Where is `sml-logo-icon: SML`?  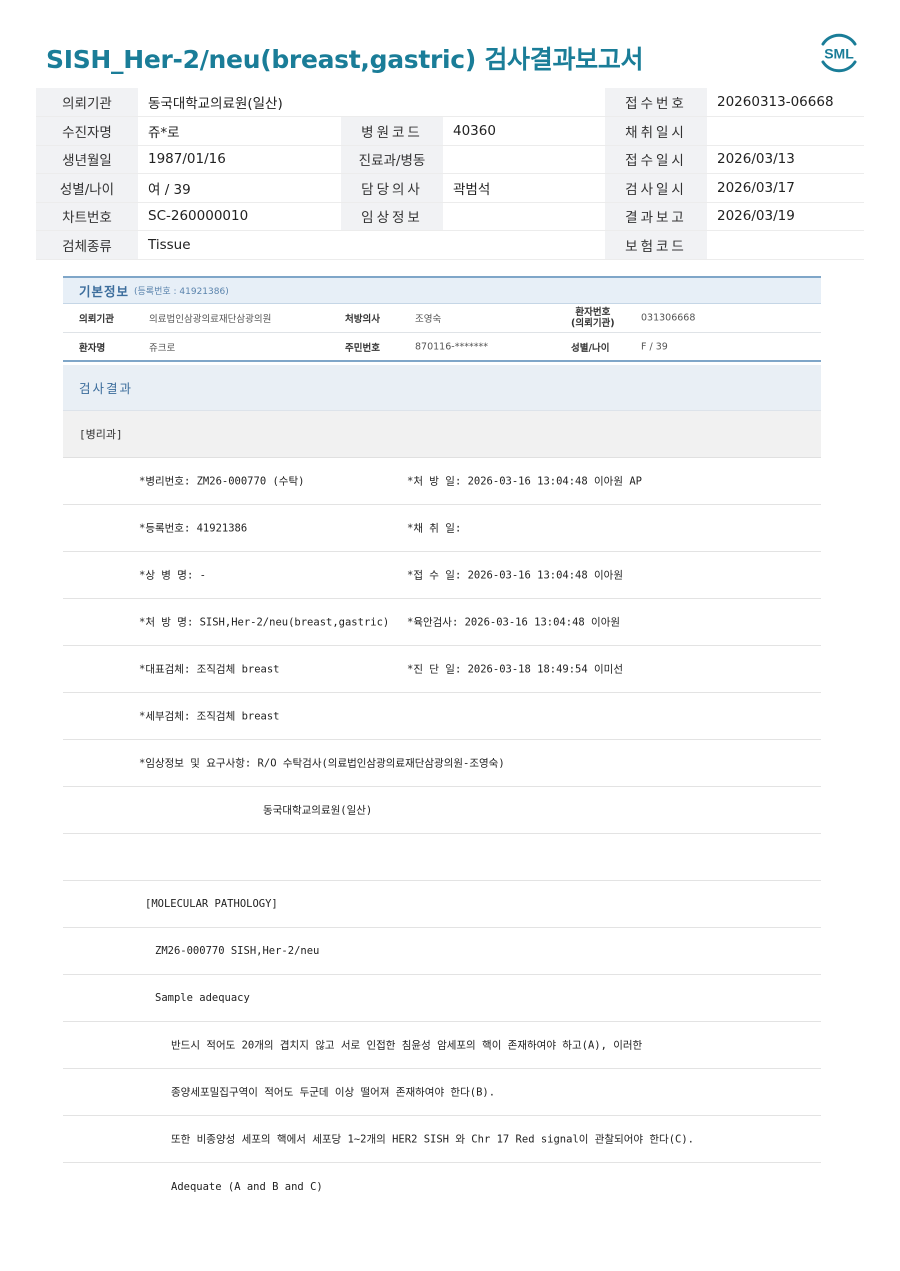 sml-logo-icon: SML is located at coordinates (839, 53).